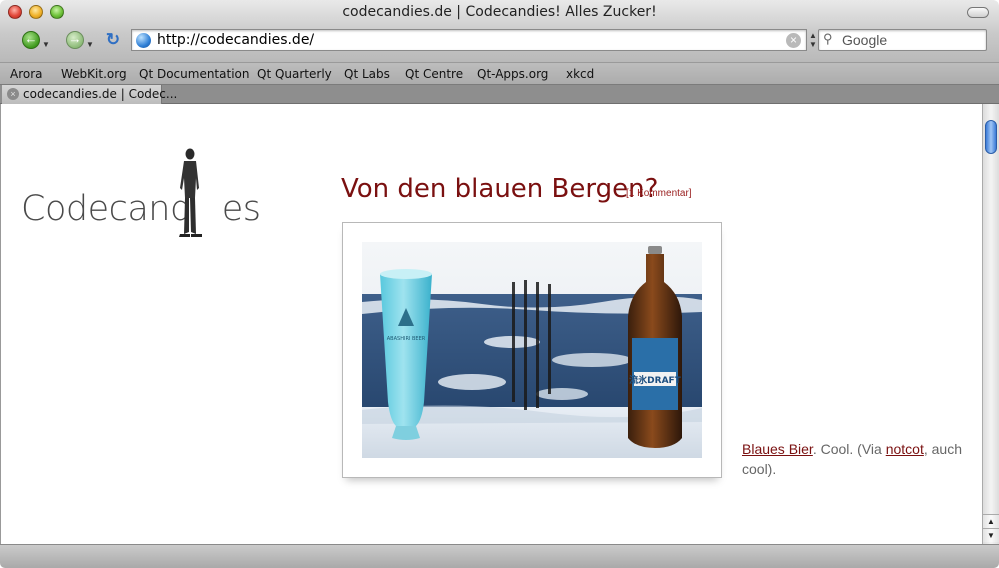  Describe the element at coordinates (499, 556) in the screenshot. I see `status-bar` at that location.